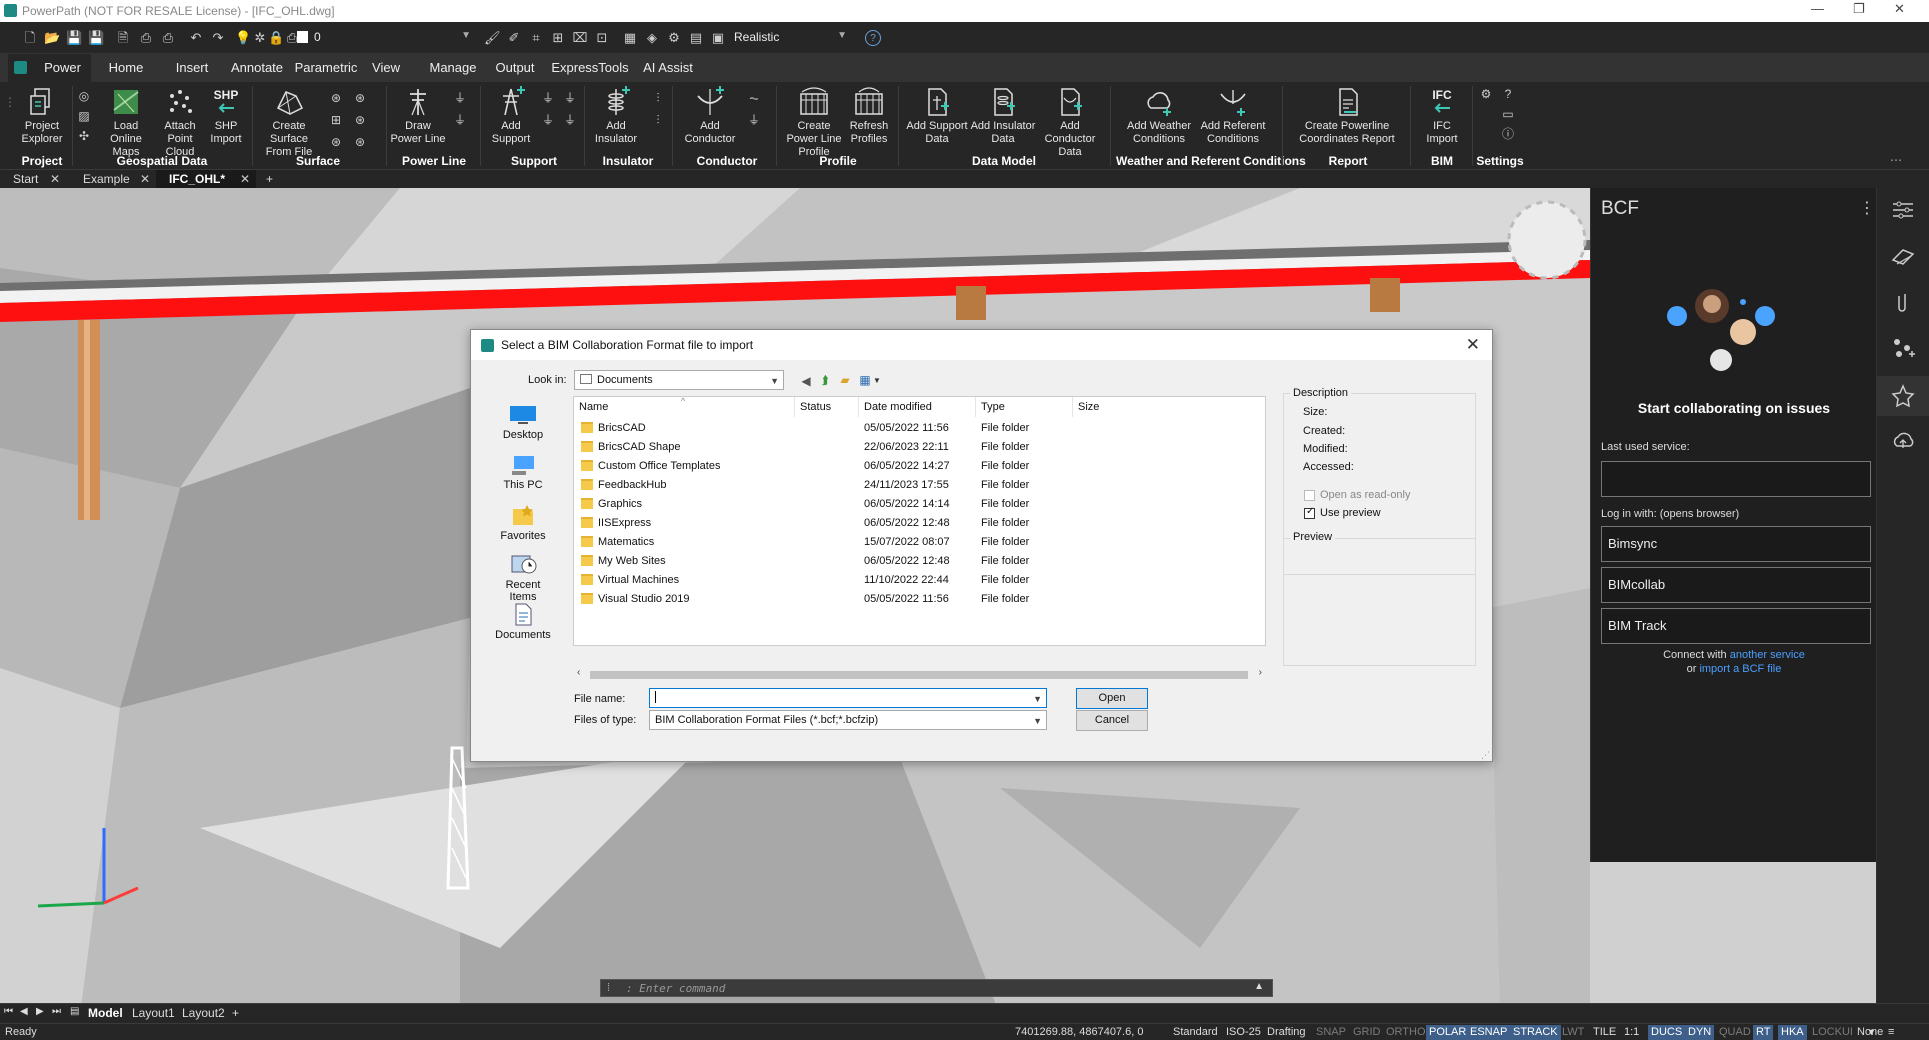  What do you see at coordinates (578, 672) in the screenshot?
I see `scroll-left-icon: ‹` at bounding box center [578, 672].